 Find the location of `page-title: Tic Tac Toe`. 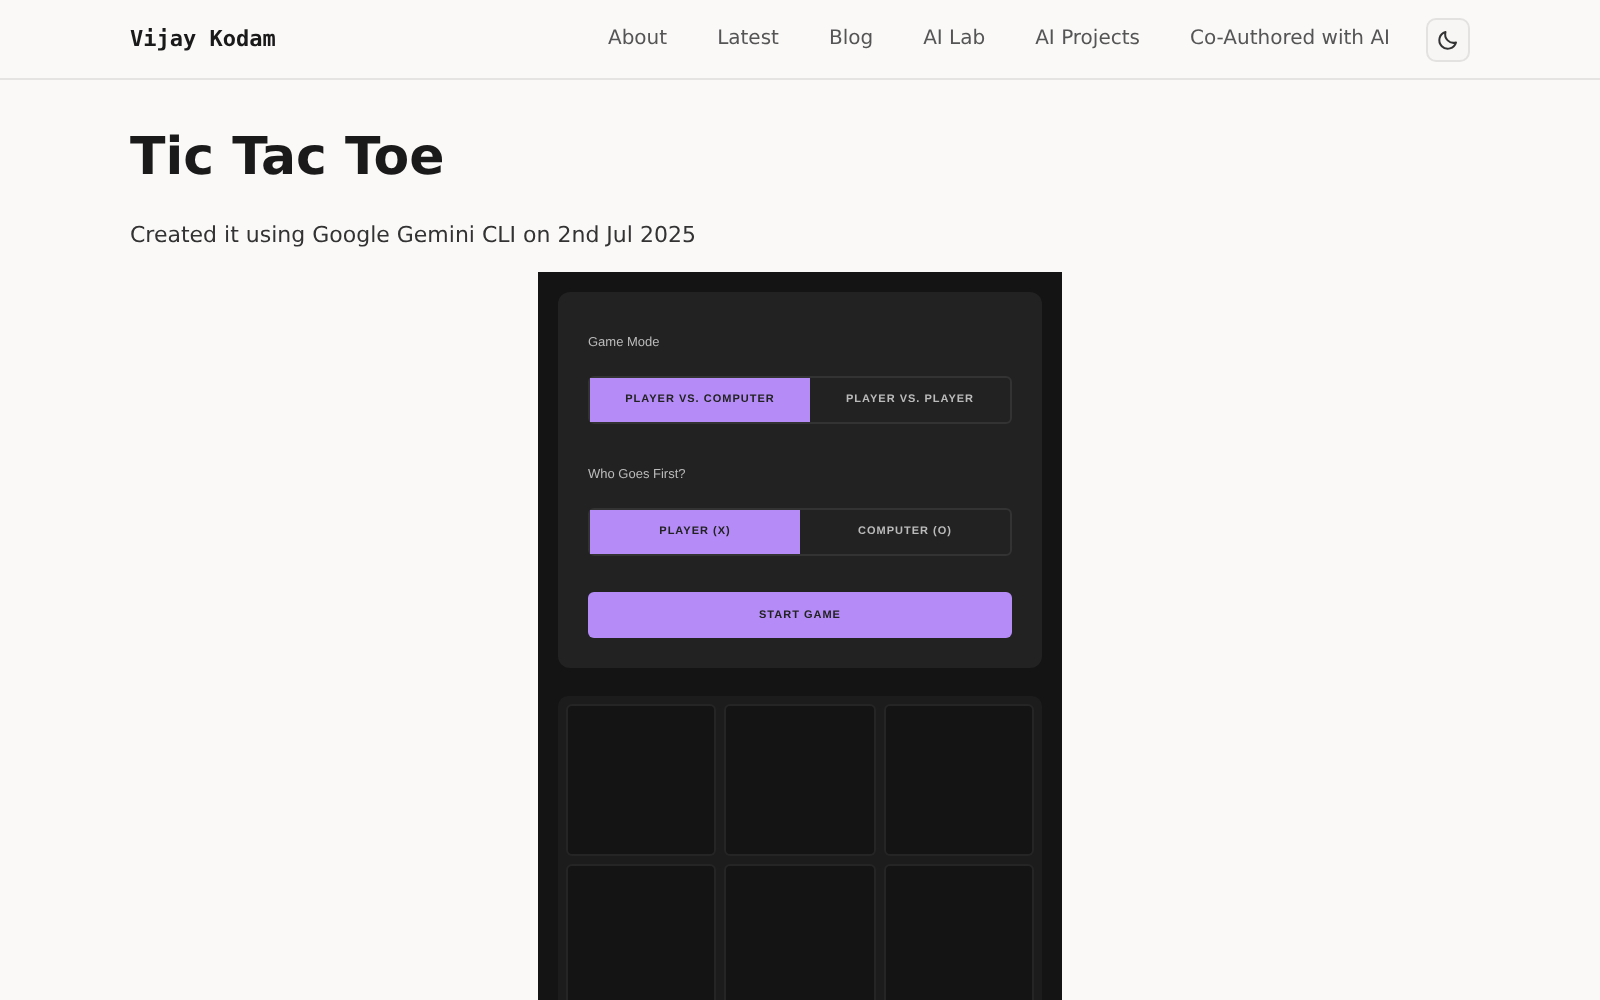

page-title: Tic Tac Toe is located at coordinates (288, 159).